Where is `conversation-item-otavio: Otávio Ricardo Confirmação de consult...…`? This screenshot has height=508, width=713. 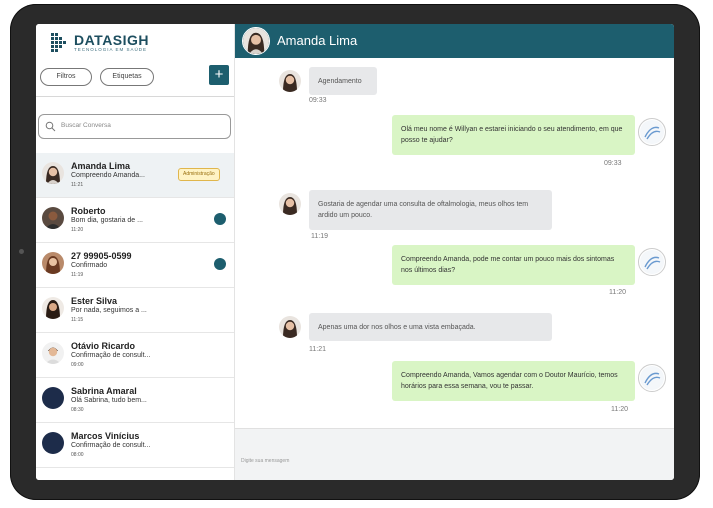 conversation-item-otavio: Otávio Ricardo Confirmação de consult...… is located at coordinates (135, 355).